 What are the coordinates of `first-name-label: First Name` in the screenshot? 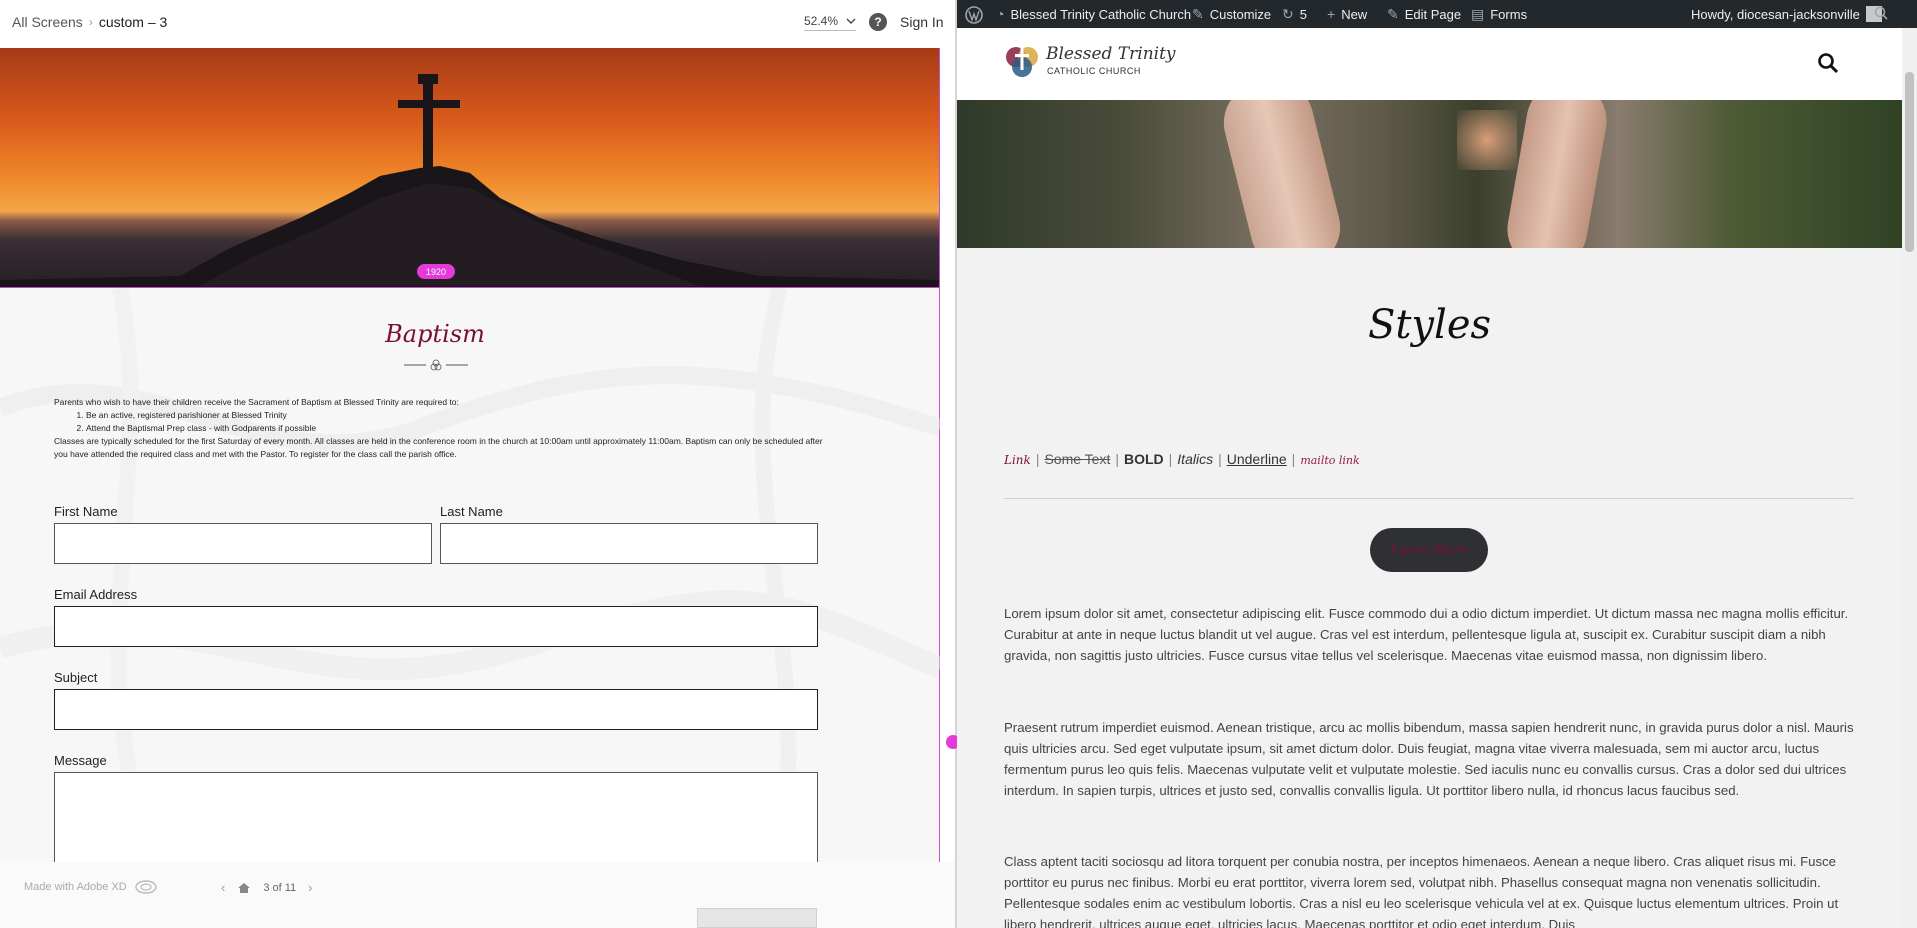 It's located at (86, 511).